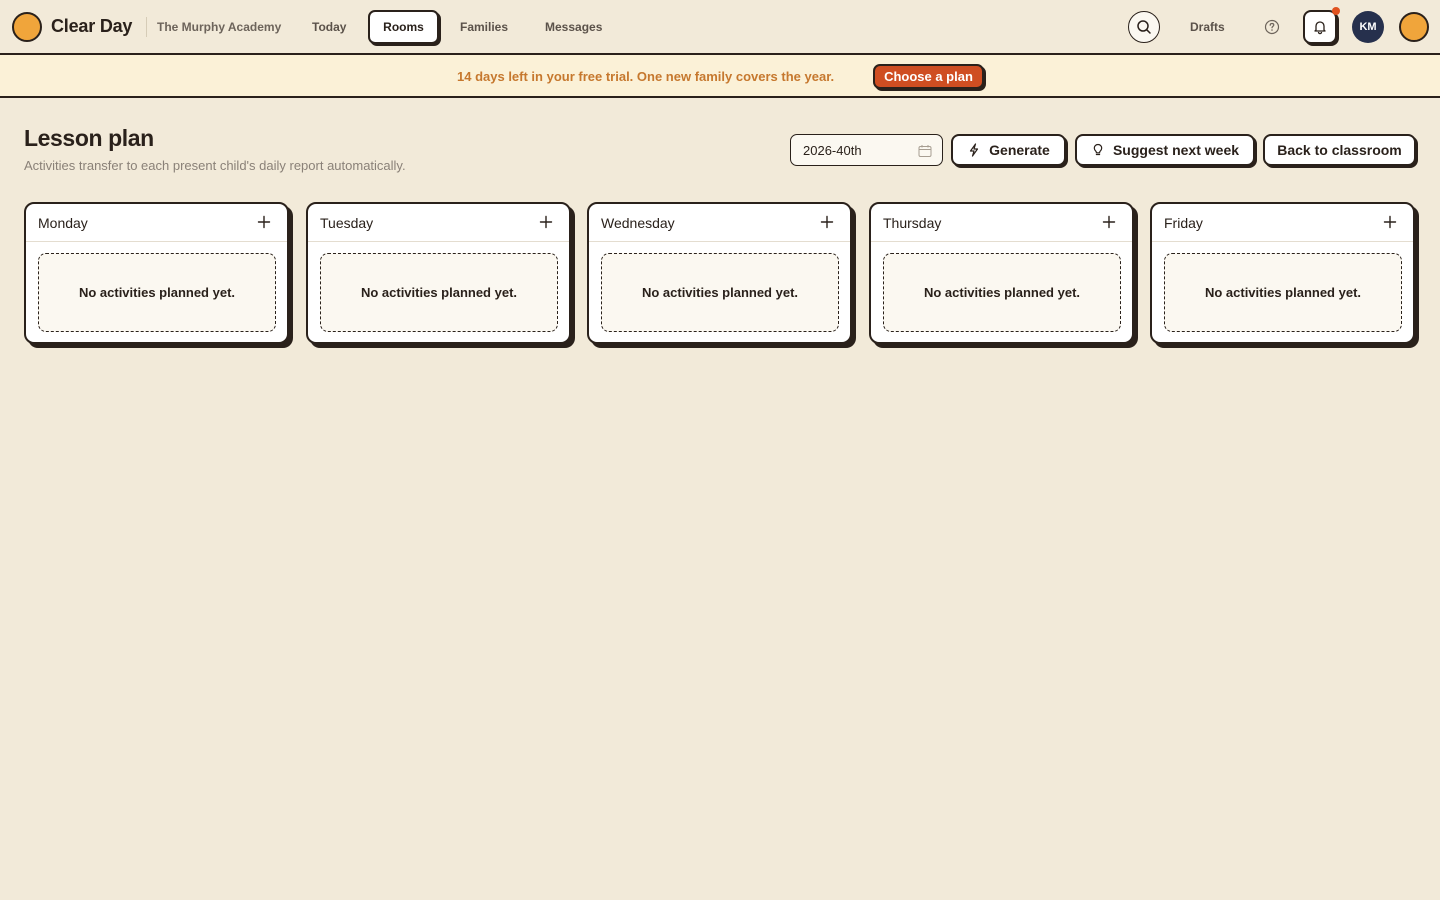 Image resolution: width=1440 pixels, height=900 pixels. I want to click on notification-dot, so click(1336, 11).